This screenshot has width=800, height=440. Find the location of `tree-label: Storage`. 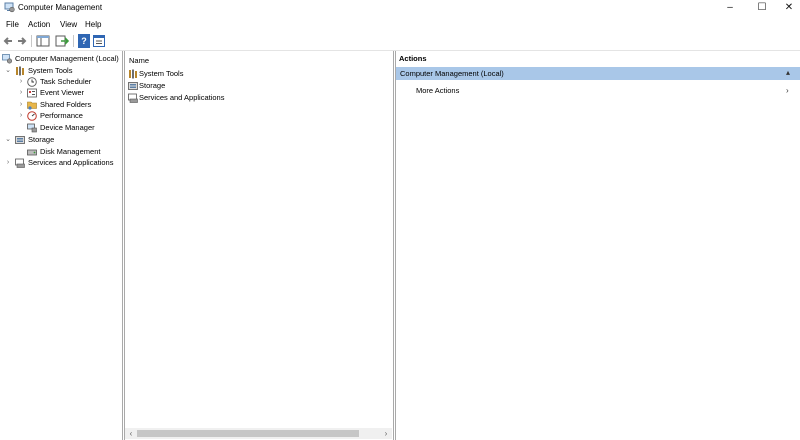

tree-label: Storage is located at coordinates (41, 139).